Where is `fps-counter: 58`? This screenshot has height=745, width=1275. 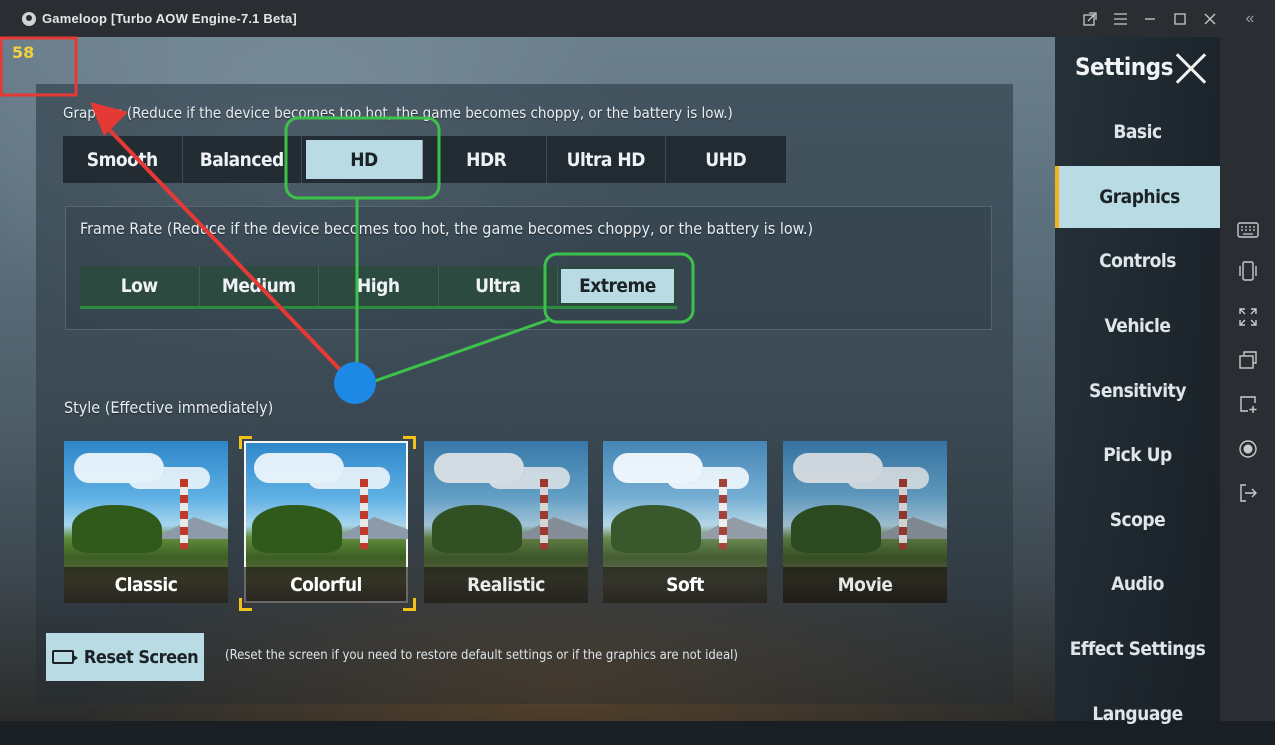 fps-counter: 58 is located at coordinates (23, 52).